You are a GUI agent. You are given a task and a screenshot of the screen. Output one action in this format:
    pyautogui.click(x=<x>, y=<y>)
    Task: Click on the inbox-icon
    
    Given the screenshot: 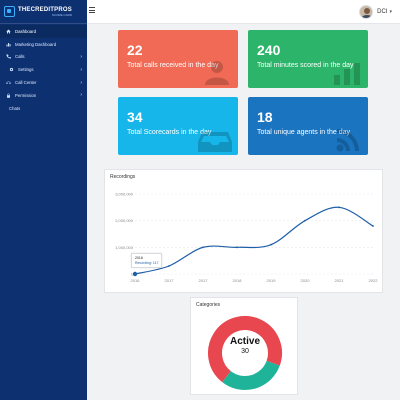 What is the action you would take?
    pyautogui.click(x=215, y=142)
    